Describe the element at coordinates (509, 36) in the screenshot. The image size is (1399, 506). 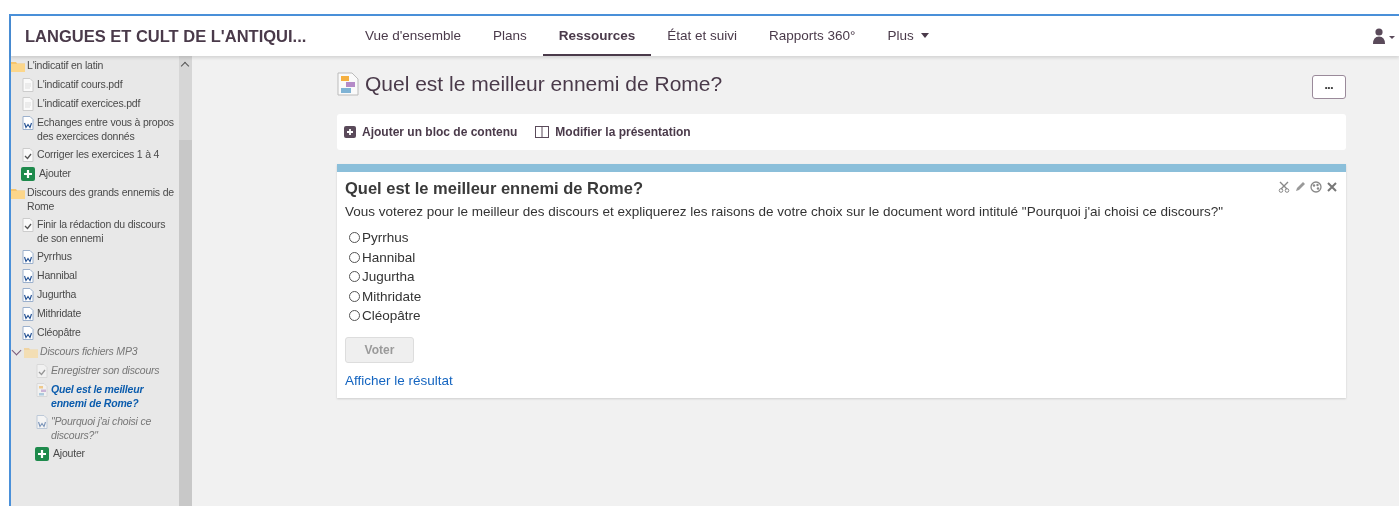
I see `nav-tab: Plans` at that location.